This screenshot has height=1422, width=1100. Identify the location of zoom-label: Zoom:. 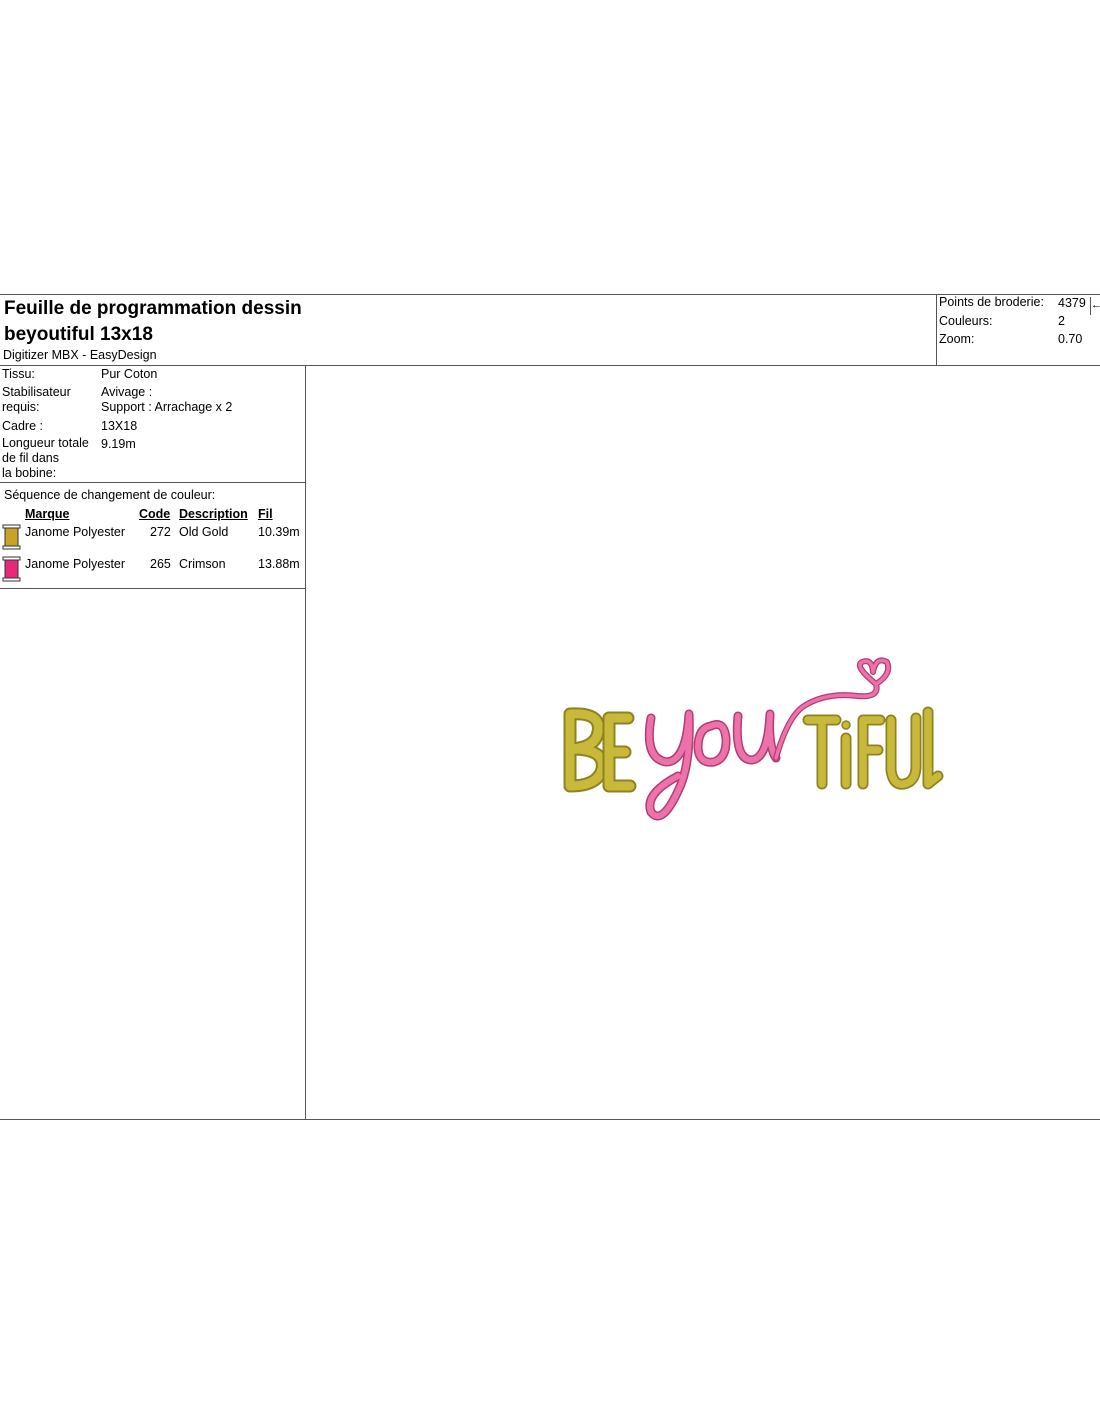
(957, 339).